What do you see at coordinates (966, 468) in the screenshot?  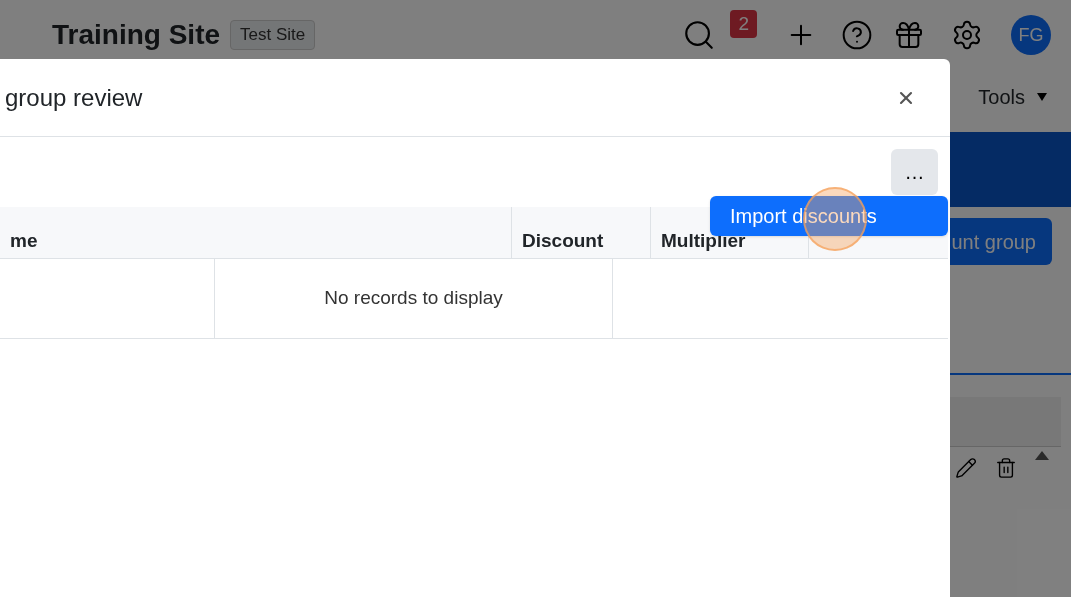 I see `edit-icon` at bounding box center [966, 468].